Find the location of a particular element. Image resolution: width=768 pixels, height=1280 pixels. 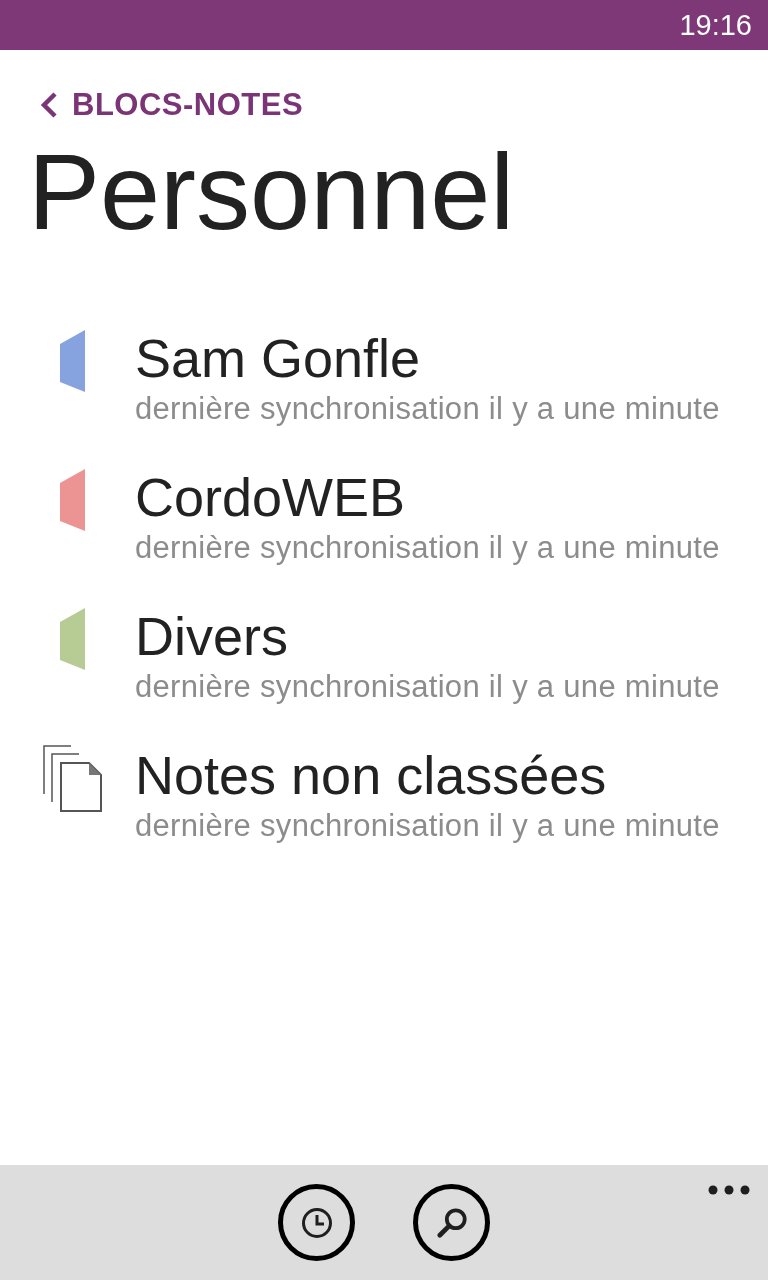

clock-time: 19:16 is located at coordinates (715, 25).